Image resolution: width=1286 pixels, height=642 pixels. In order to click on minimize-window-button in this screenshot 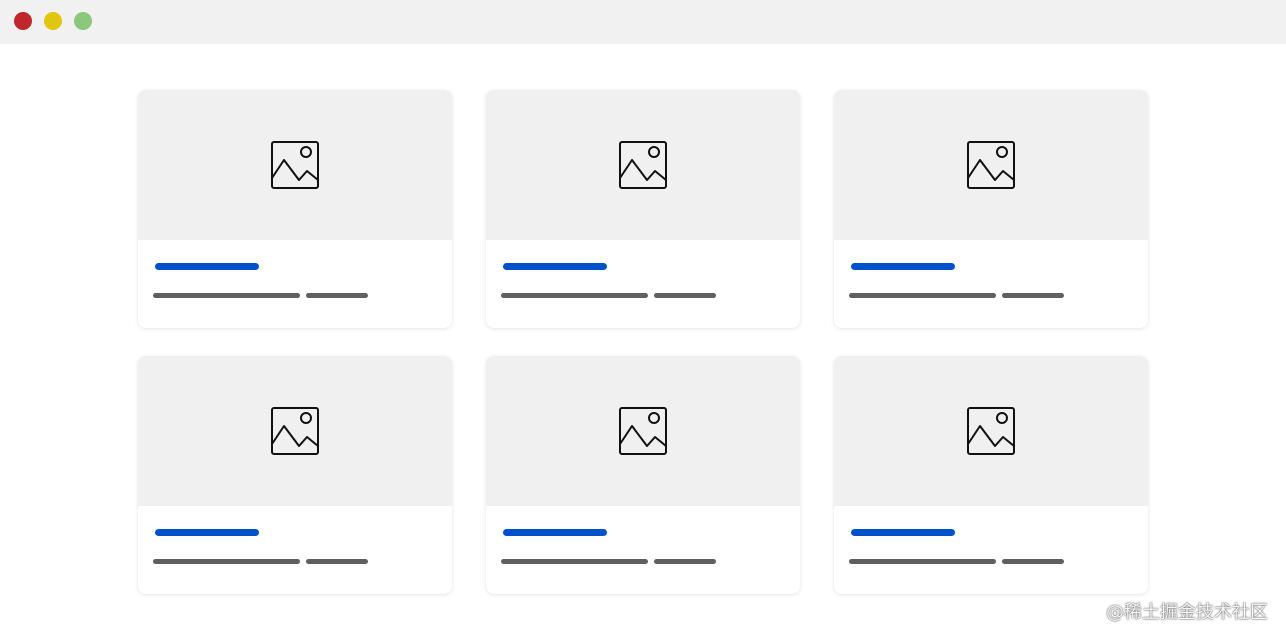, I will do `click(53, 21)`.